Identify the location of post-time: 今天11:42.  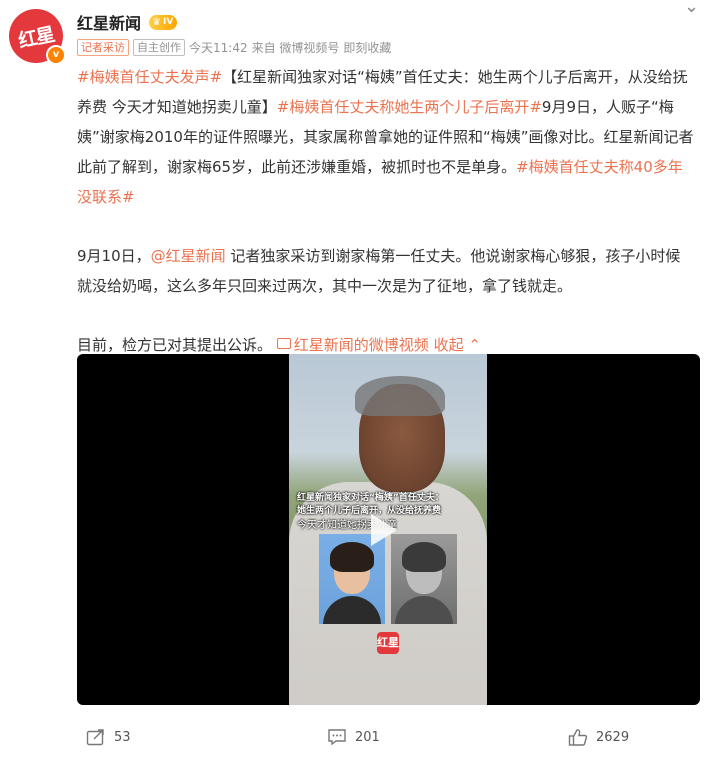
(218, 47).